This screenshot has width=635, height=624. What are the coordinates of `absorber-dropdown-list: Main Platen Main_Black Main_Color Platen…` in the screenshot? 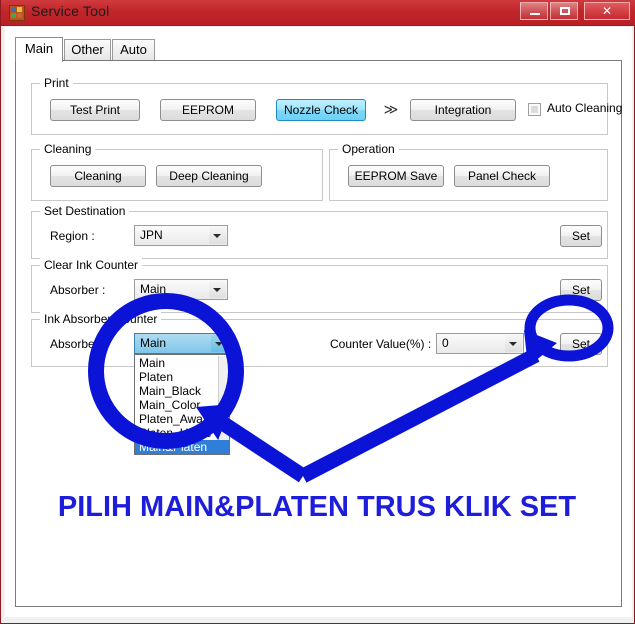 It's located at (182, 404).